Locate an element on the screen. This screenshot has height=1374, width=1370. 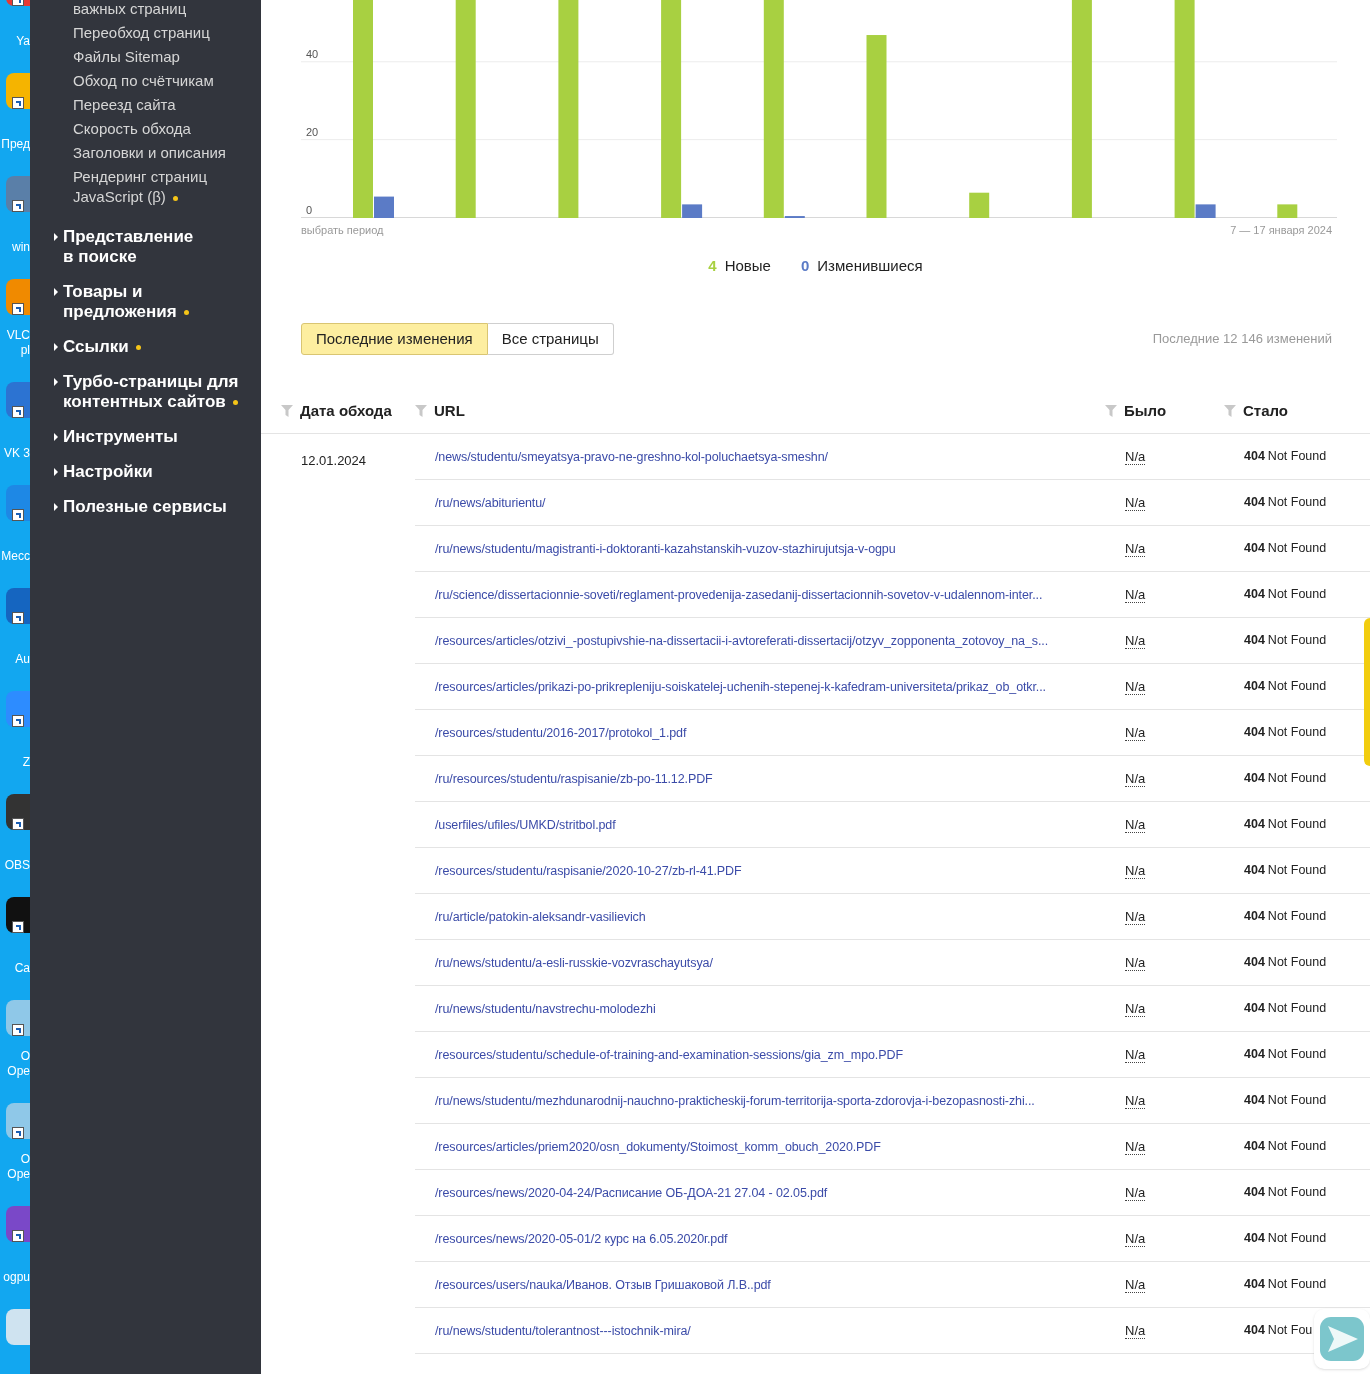
column-header: URL is located at coordinates (449, 411).